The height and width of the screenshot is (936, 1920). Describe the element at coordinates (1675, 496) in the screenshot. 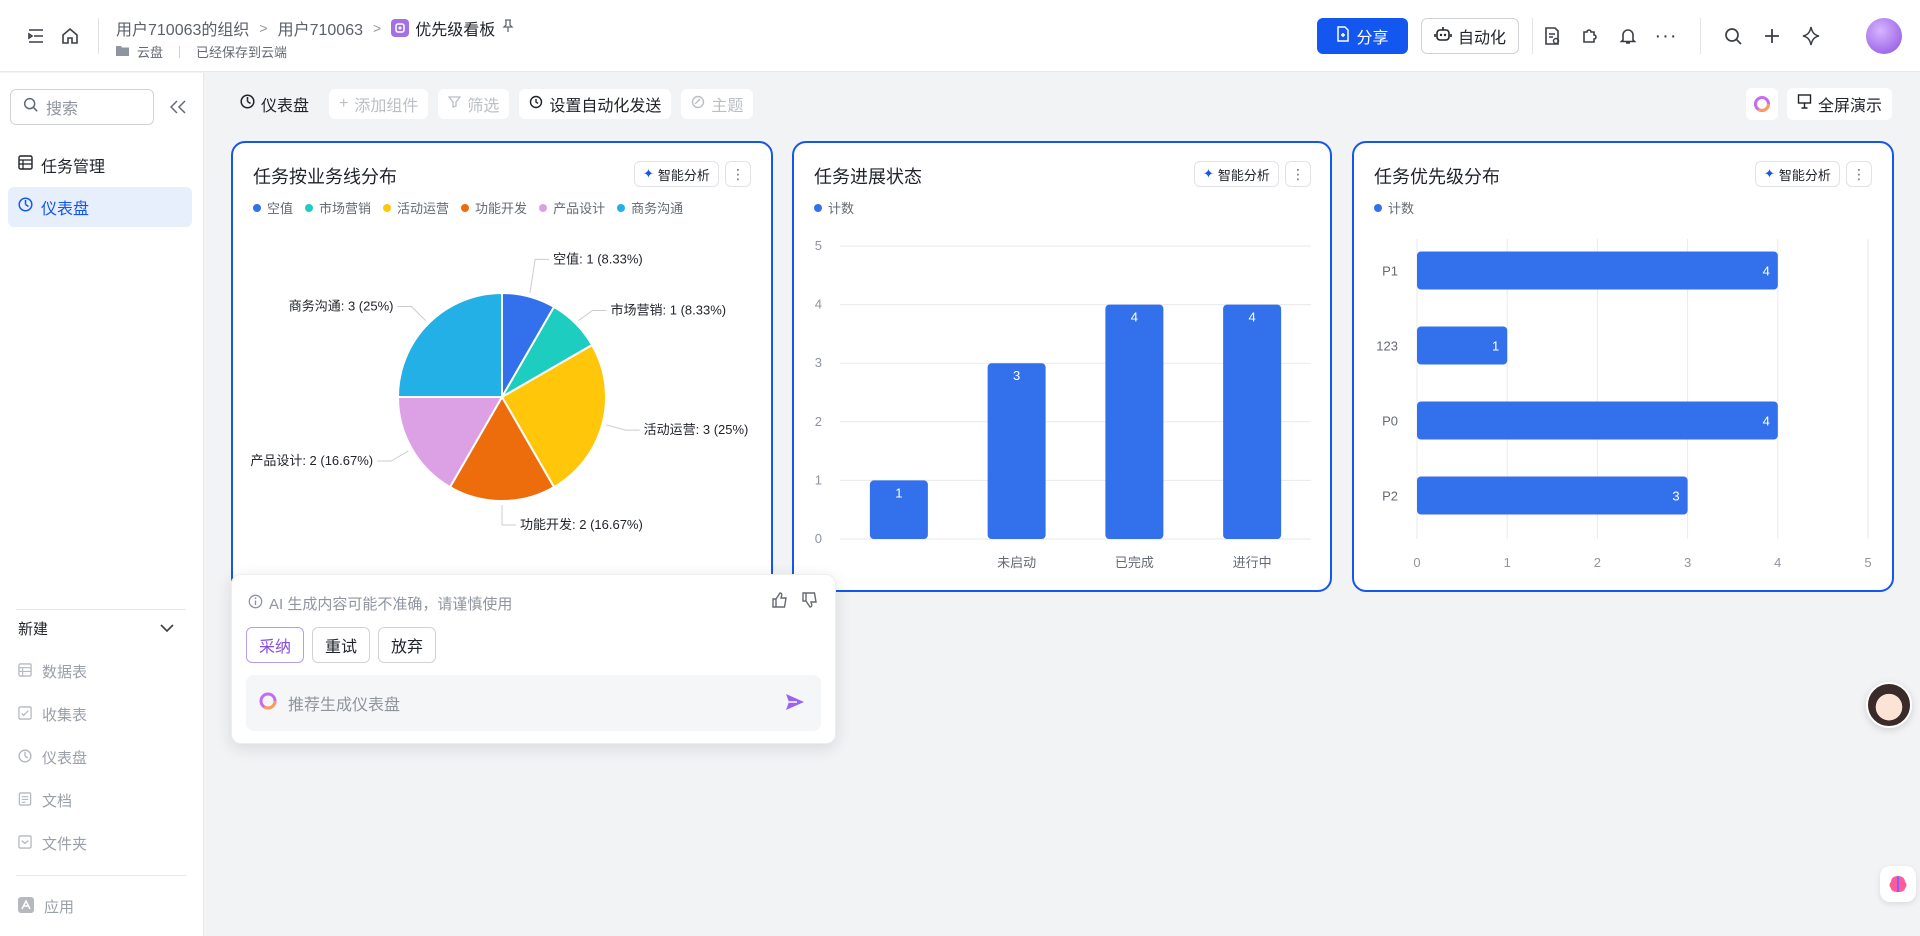

I see `bar-value-label: 3` at that location.